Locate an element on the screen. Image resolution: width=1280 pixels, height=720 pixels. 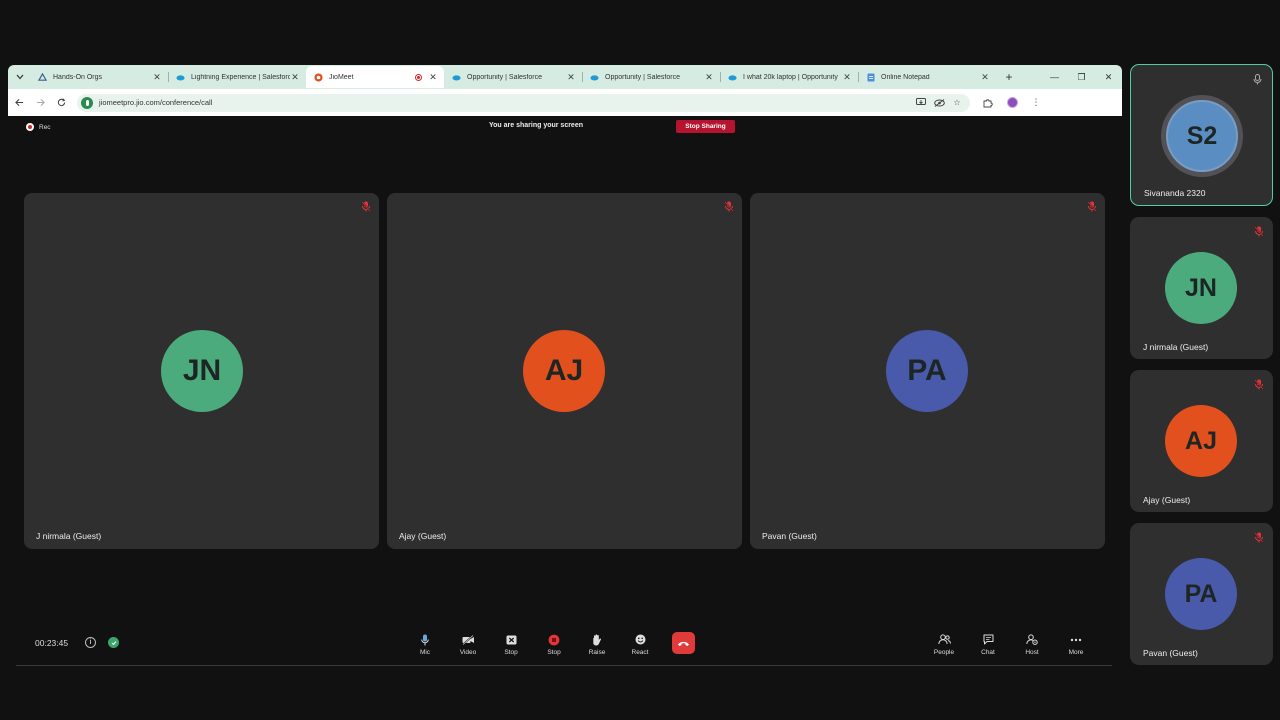
extensions-puzzle-icon is located at coordinates (988, 103).